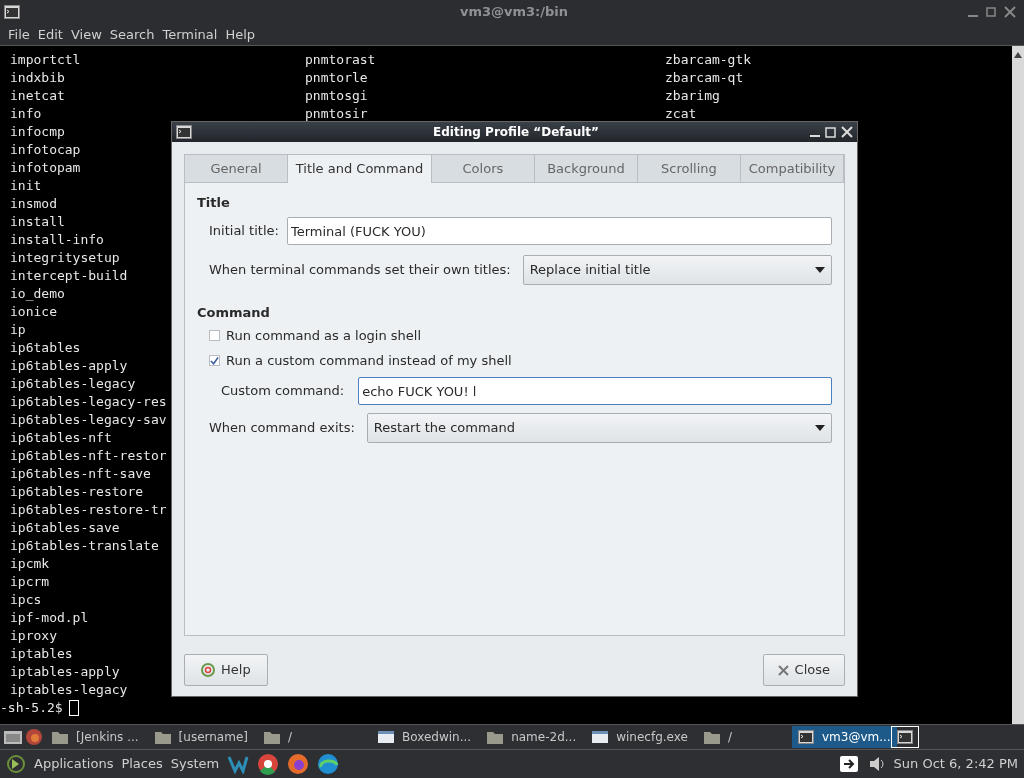 This screenshot has width=1024, height=778. I want to click on panel-menu: System, so click(195, 764).